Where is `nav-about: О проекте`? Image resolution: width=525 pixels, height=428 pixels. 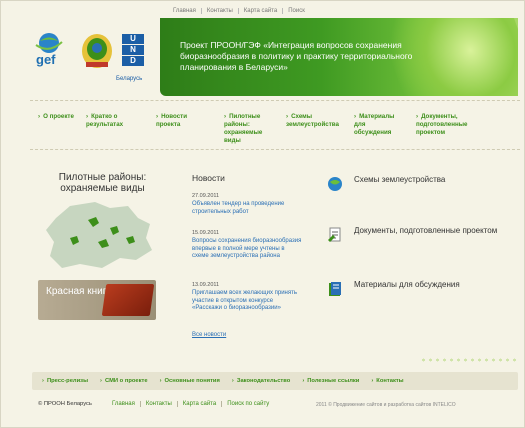
nav-about: О проекте is located at coordinates (58, 117).